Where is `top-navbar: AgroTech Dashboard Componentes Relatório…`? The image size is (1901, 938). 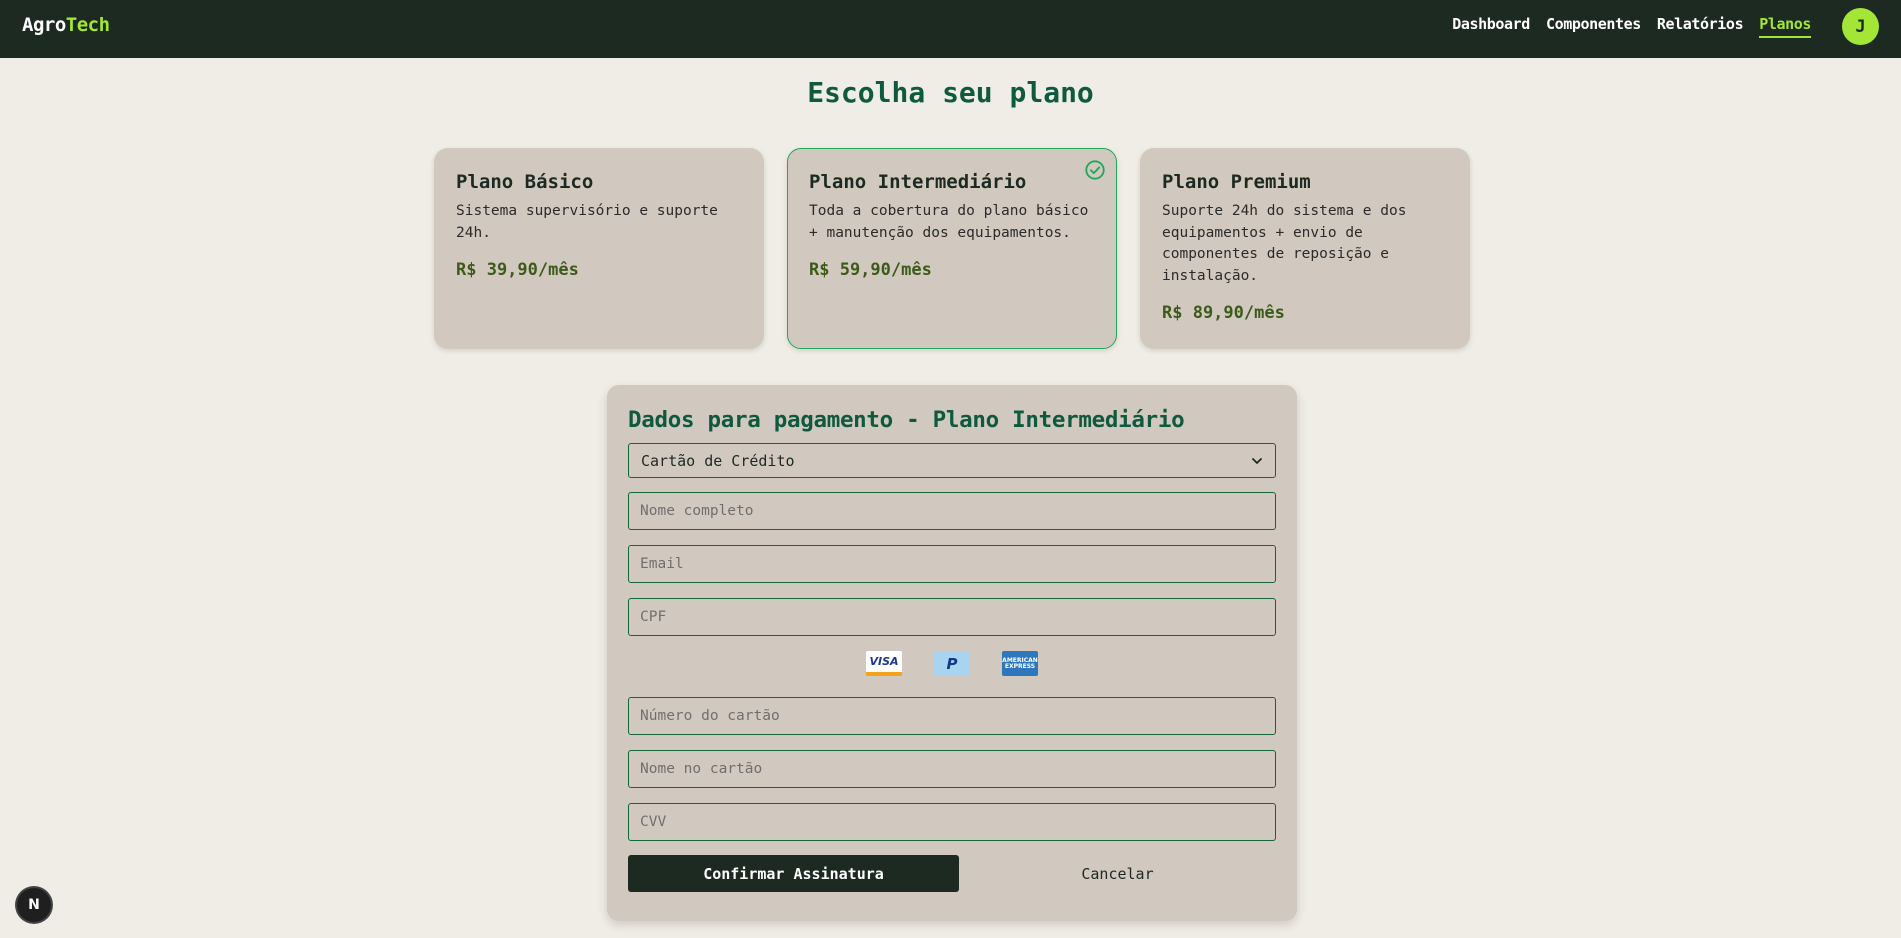
top-navbar: AgroTech Dashboard Componentes Relatório… is located at coordinates (950, 29).